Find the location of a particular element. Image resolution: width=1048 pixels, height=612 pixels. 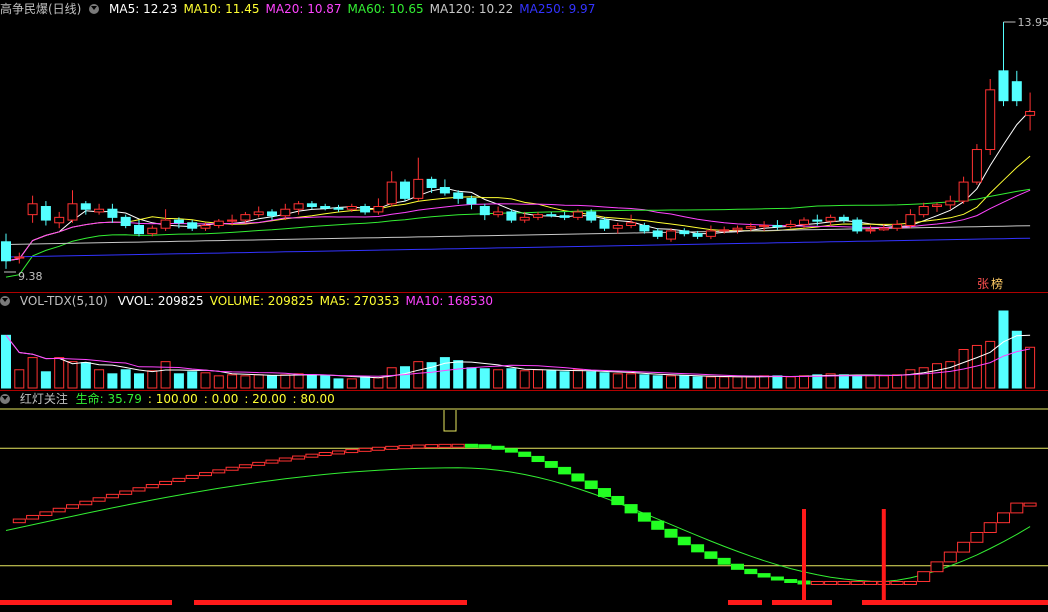

volume-legend-item-0: VVOL: 209825 is located at coordinates (160, 301).